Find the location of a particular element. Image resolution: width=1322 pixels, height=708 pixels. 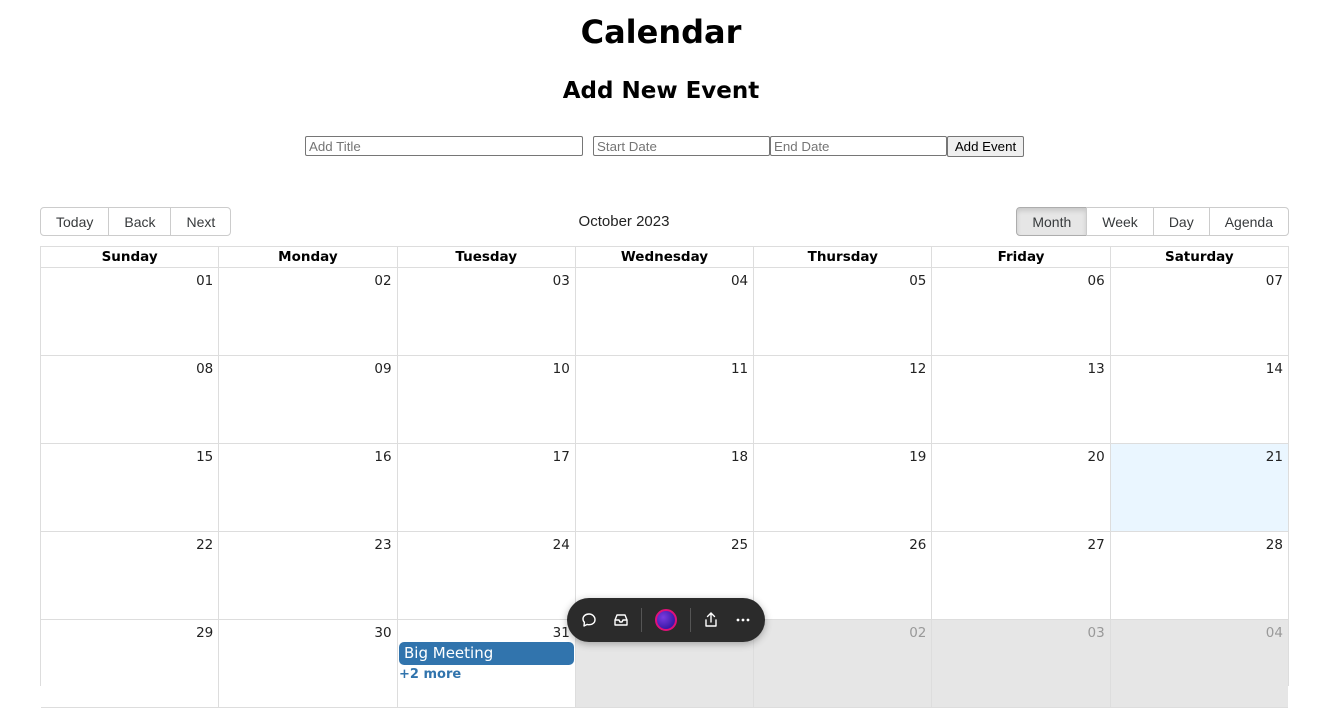

weekday-friday: Friday is located at coordinates (1020, 257).